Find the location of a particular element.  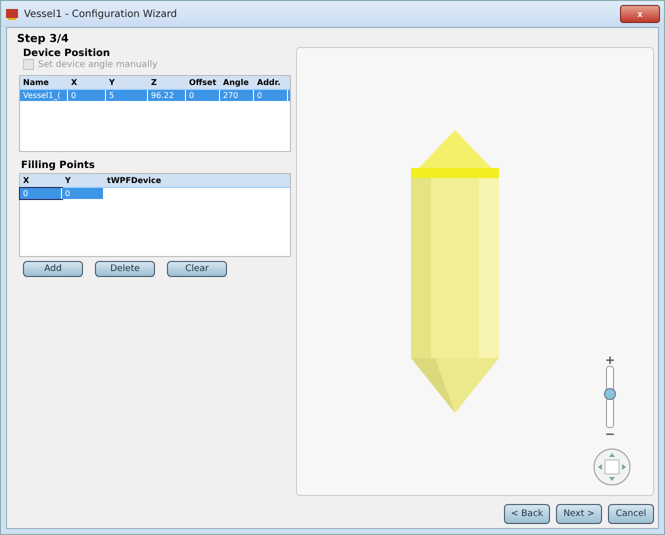

action-button: Add is located at coordinates (53, 269).